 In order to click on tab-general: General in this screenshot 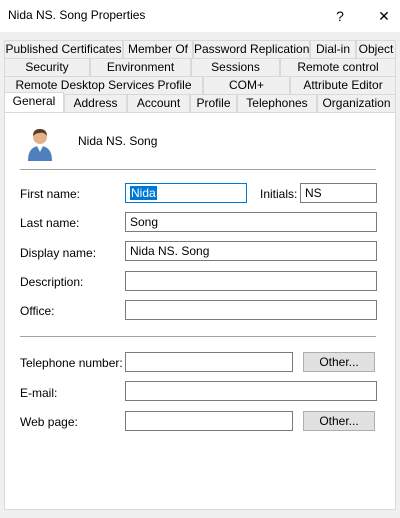, I will do `click(34, 102)`.